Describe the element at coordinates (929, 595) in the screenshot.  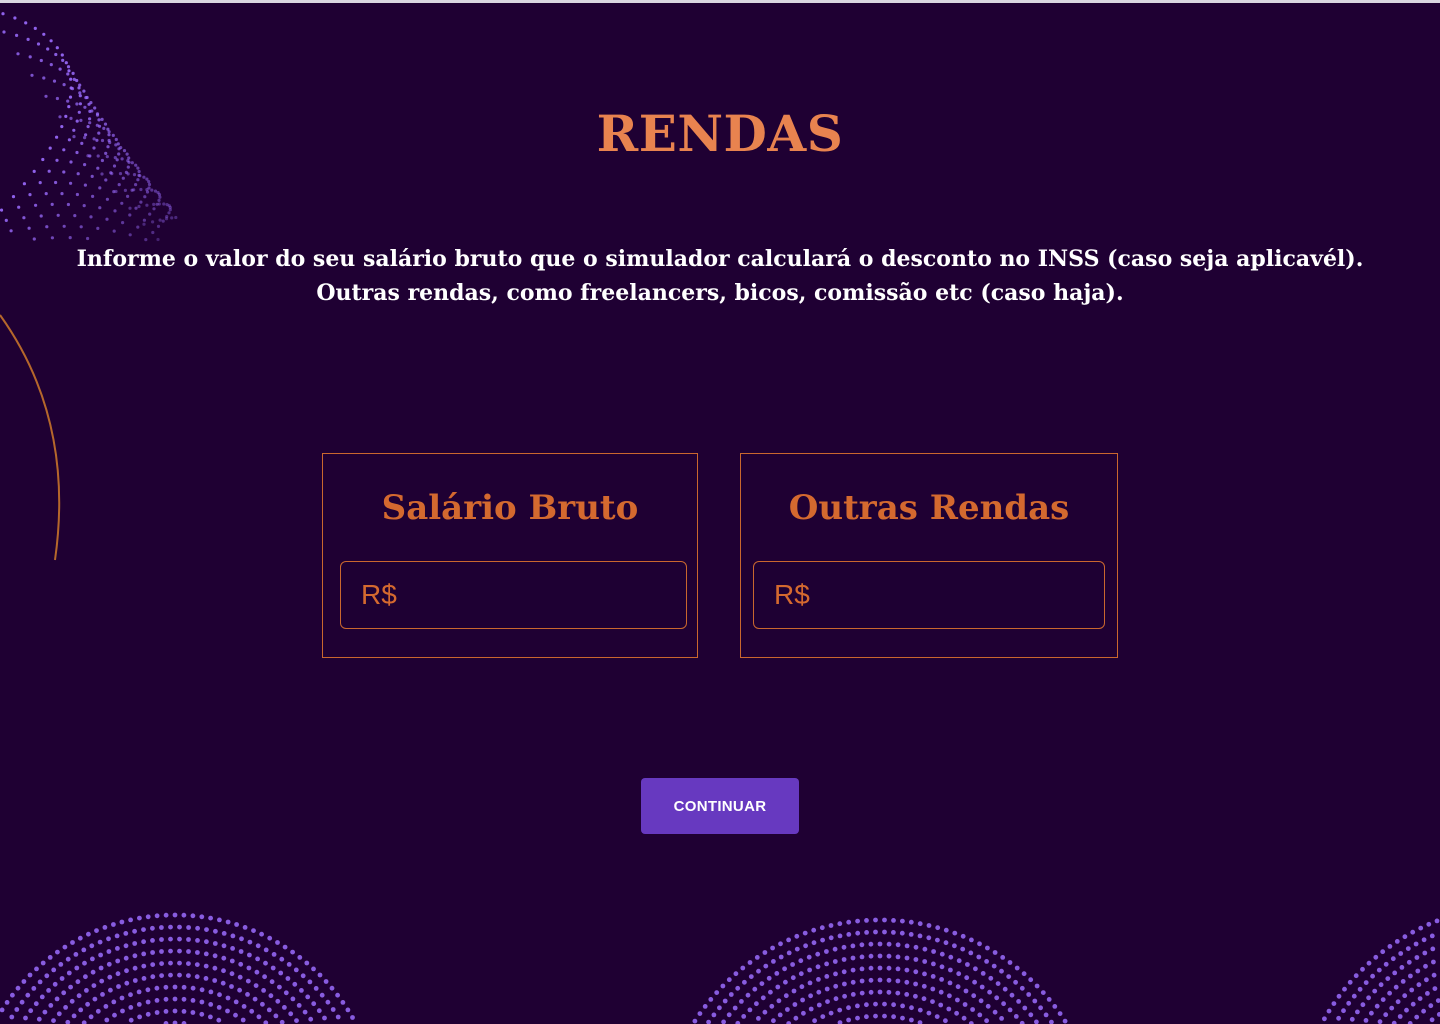
I see `outras-rendas-input` at that location.